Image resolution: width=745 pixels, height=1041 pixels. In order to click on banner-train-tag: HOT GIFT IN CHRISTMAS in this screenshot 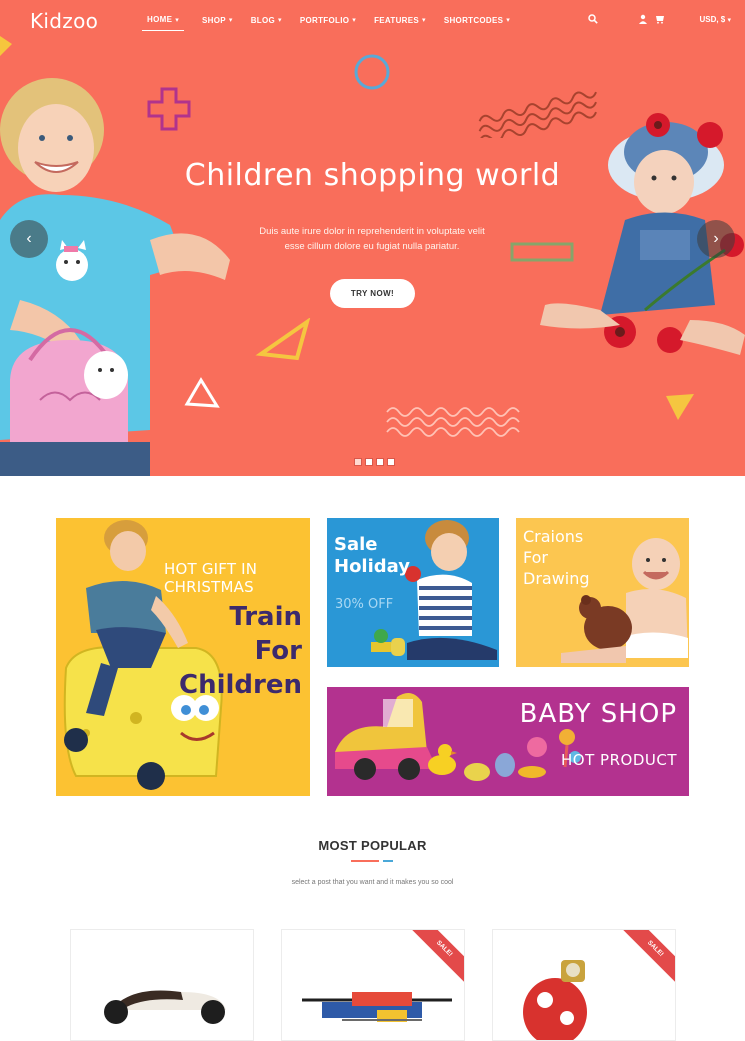, I will do `click(211, 578)`.